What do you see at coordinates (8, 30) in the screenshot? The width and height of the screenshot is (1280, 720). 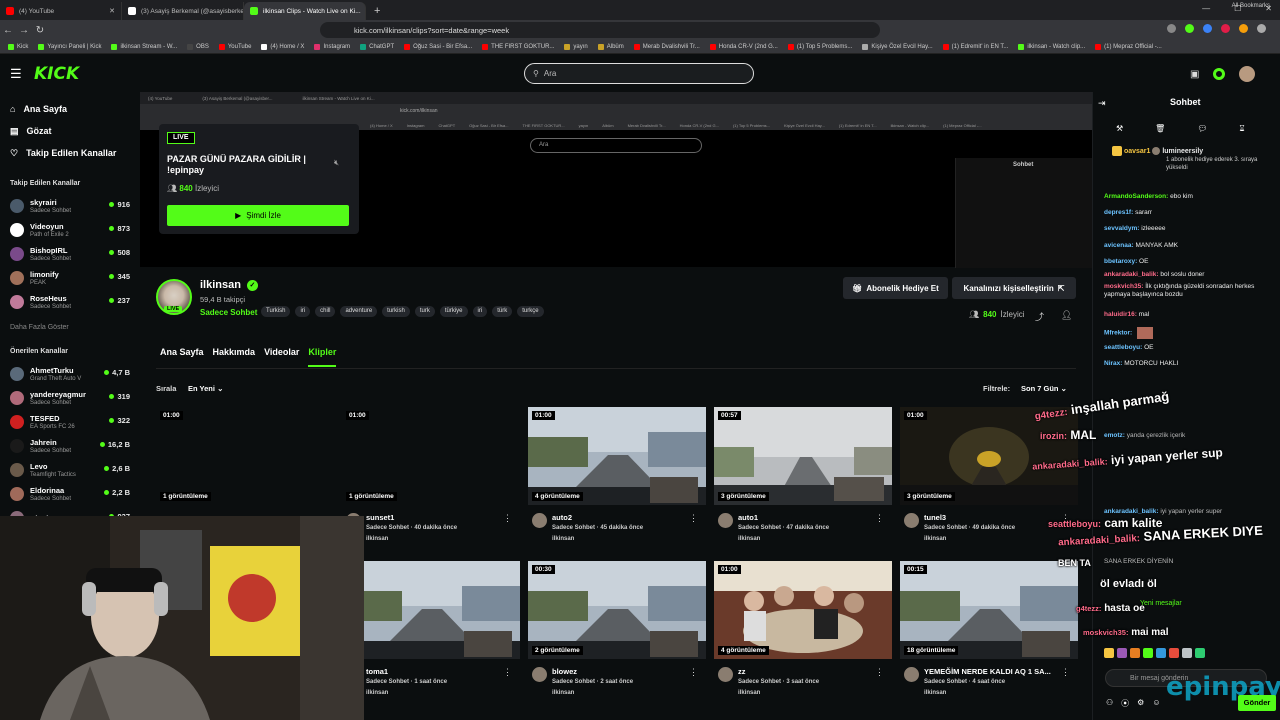 I see `back-icon: ←` at bounding box center [8, 30].